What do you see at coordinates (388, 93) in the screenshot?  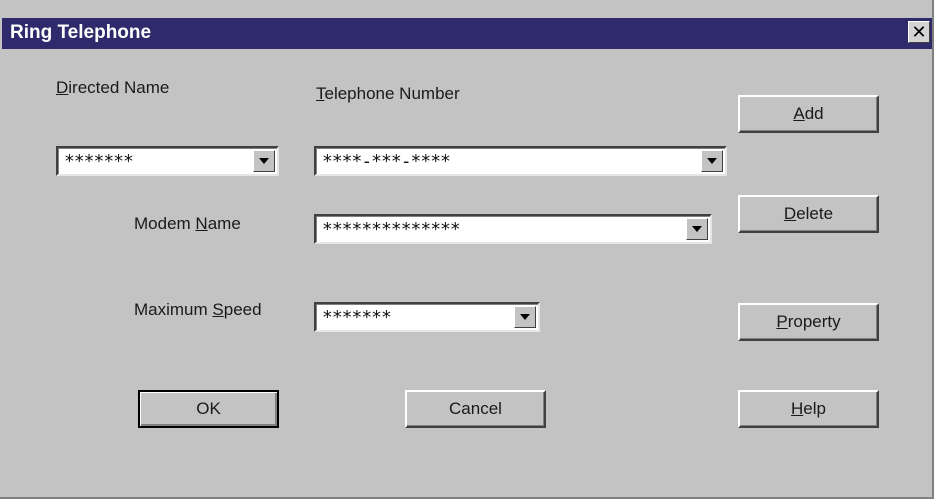 I see `telephone-number-label: Telephone Number` at bounding box center [388, 93].